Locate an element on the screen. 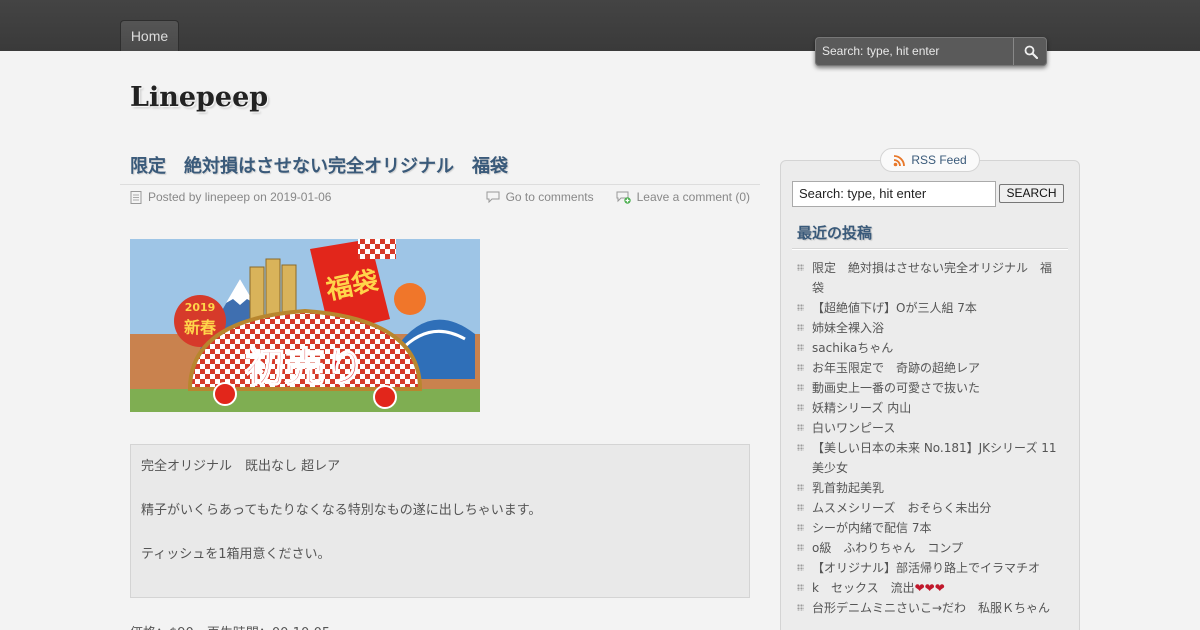 This screenshot has width=1200, height=630. recent-posts-heading: 最近の投稿 is located at coordinates (835, 233).